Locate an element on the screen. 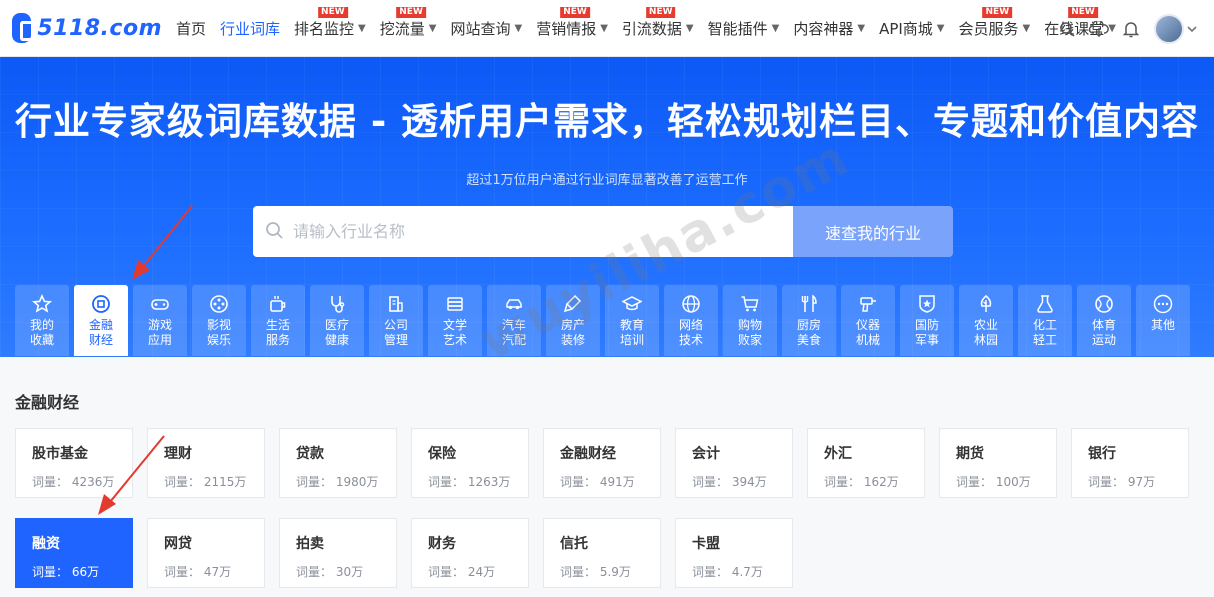  nav-item: 网站查询 ▼ is located at coordinates (486, 28).